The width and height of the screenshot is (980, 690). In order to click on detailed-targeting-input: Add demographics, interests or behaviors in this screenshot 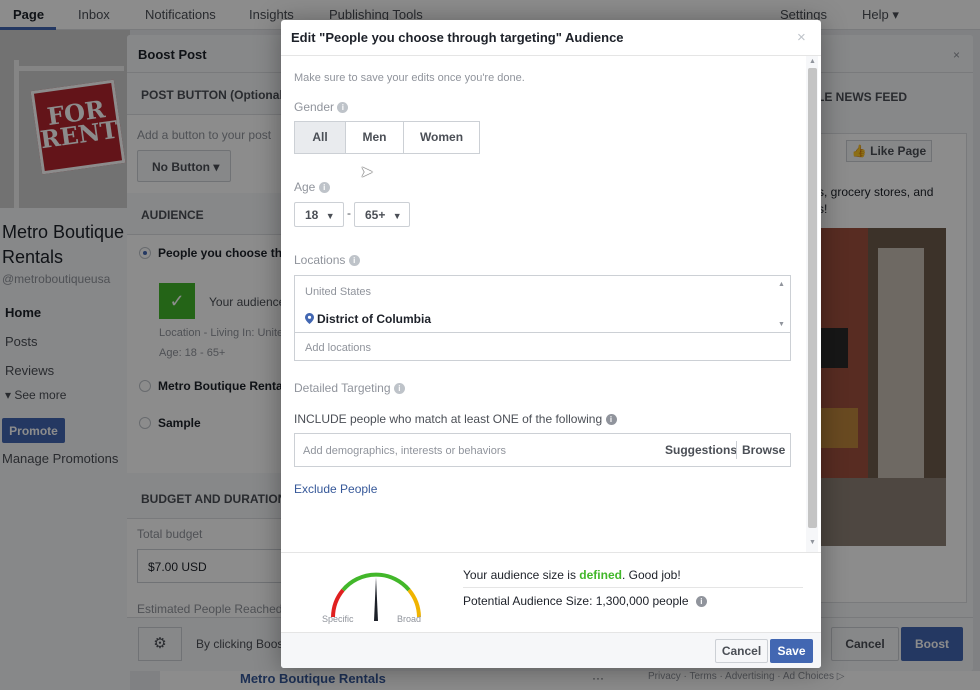, I will do `click(404, 451)`.